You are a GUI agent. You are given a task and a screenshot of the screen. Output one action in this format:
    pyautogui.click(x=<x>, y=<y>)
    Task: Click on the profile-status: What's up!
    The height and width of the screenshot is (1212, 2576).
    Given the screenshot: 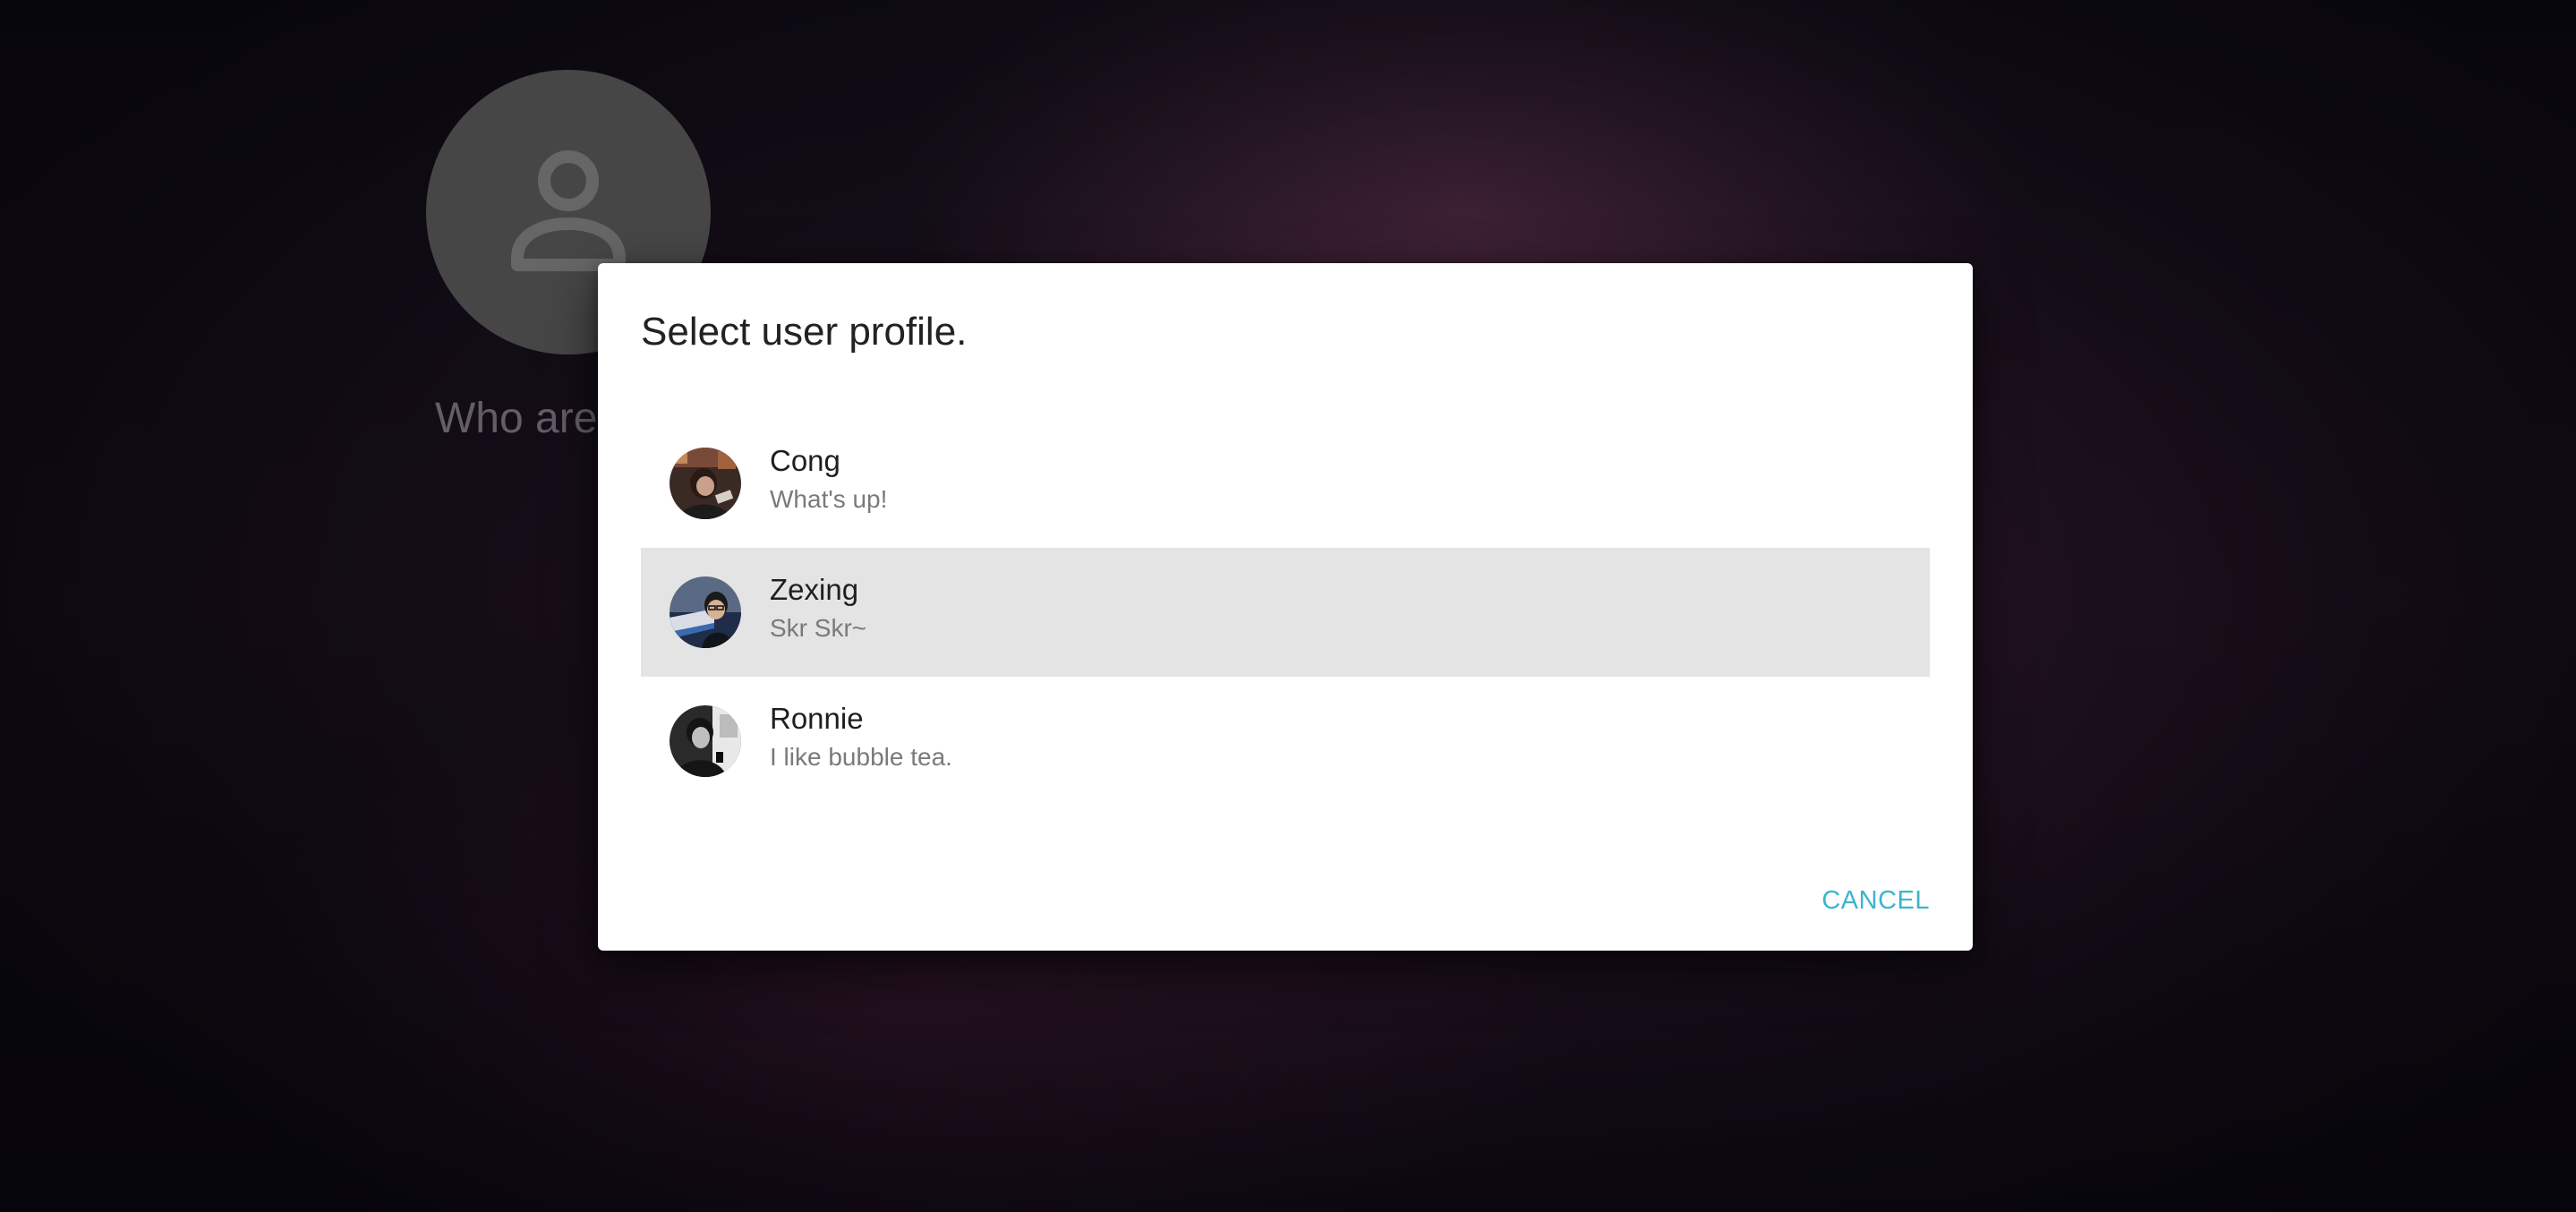 What is the action you would take?
    pyautogui.click(x=829, y=499)
    